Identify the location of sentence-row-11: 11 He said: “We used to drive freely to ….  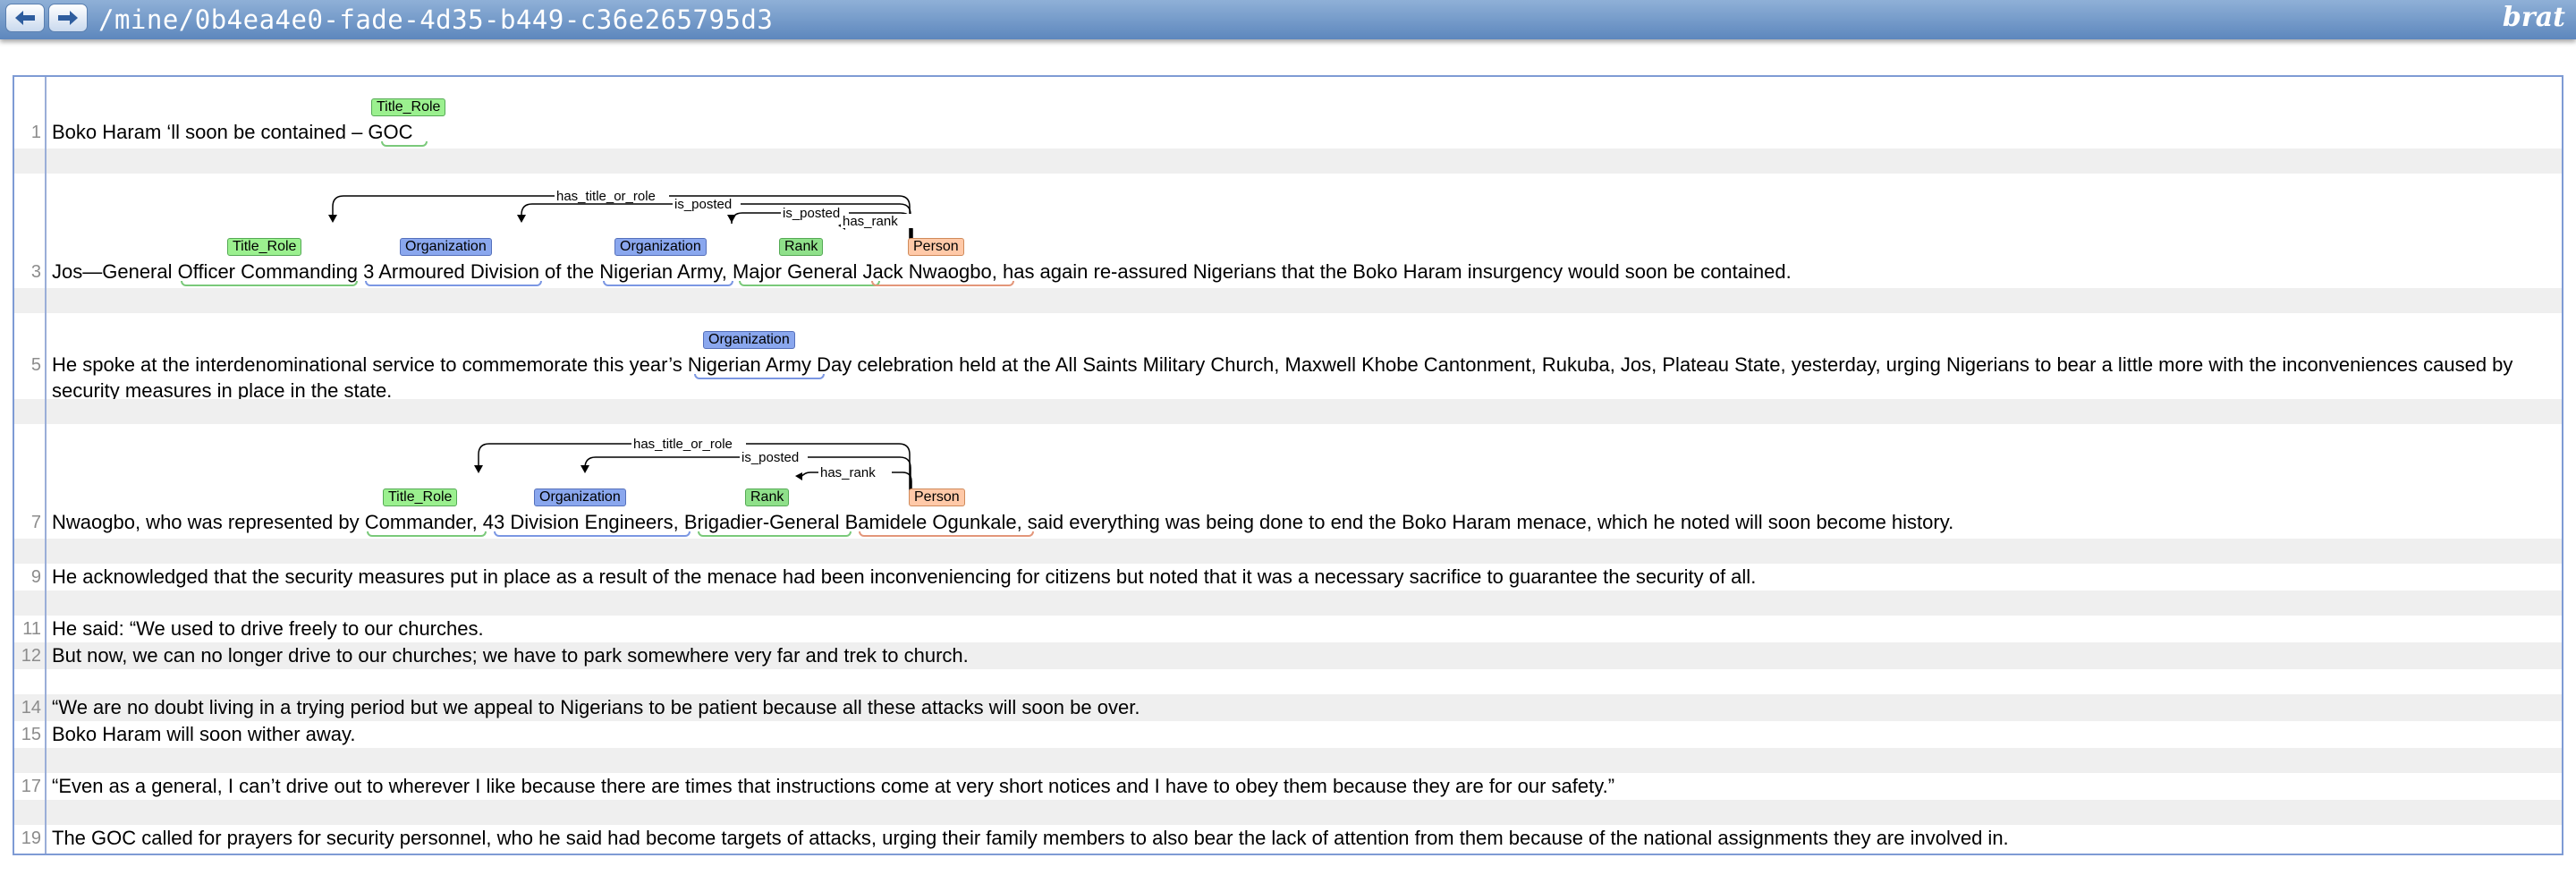
(1288, 629).